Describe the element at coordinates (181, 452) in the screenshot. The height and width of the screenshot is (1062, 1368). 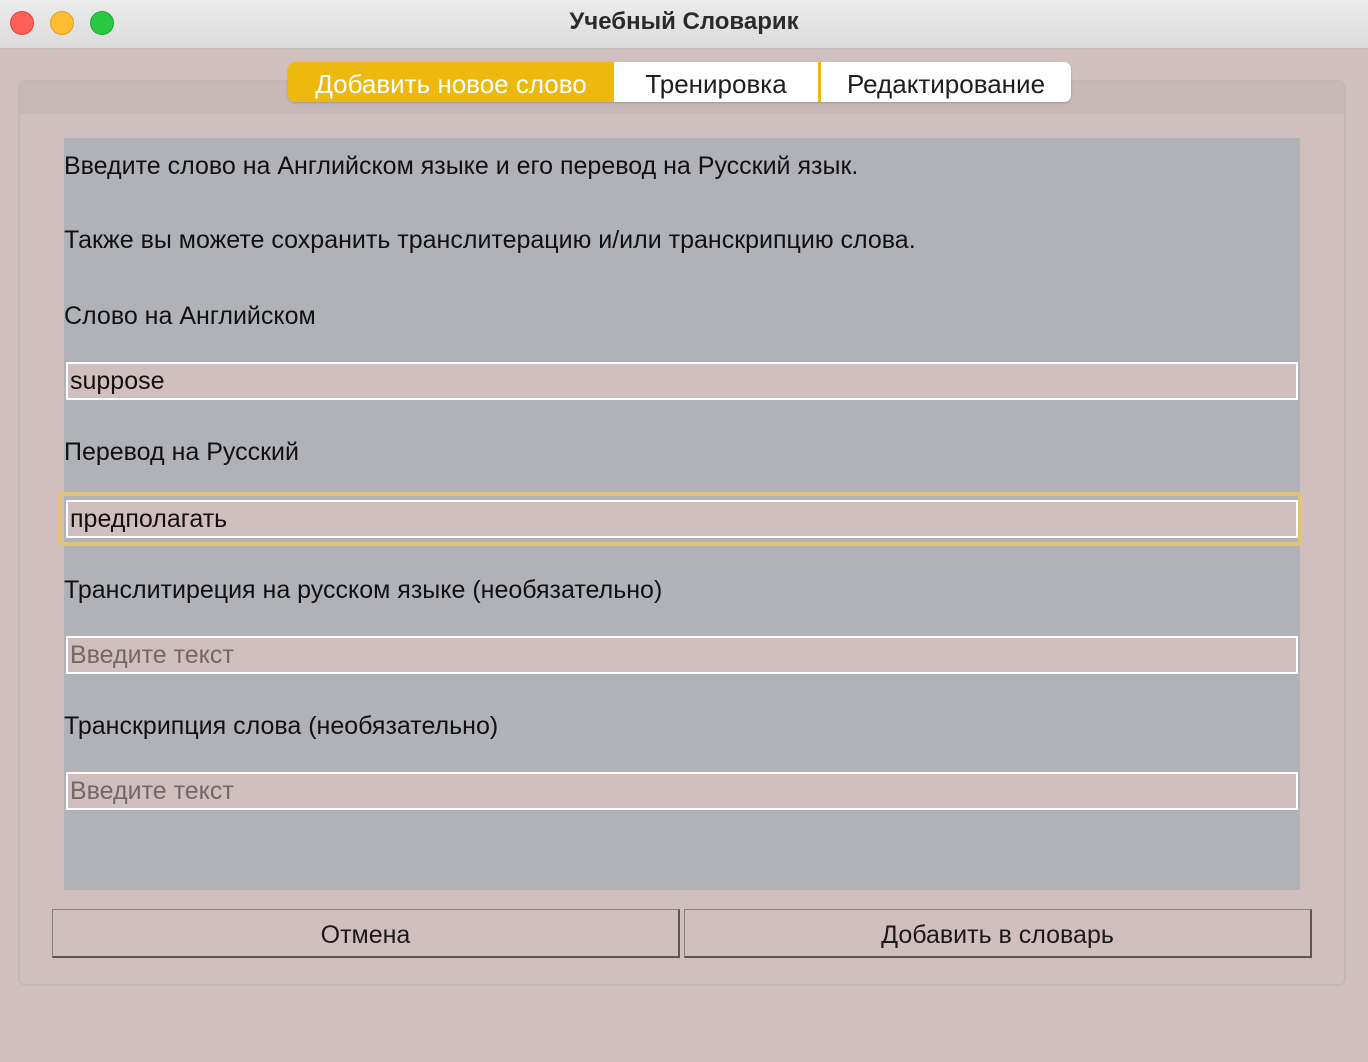
I see `russian-translation-label: Перевод на Русский` at that location.